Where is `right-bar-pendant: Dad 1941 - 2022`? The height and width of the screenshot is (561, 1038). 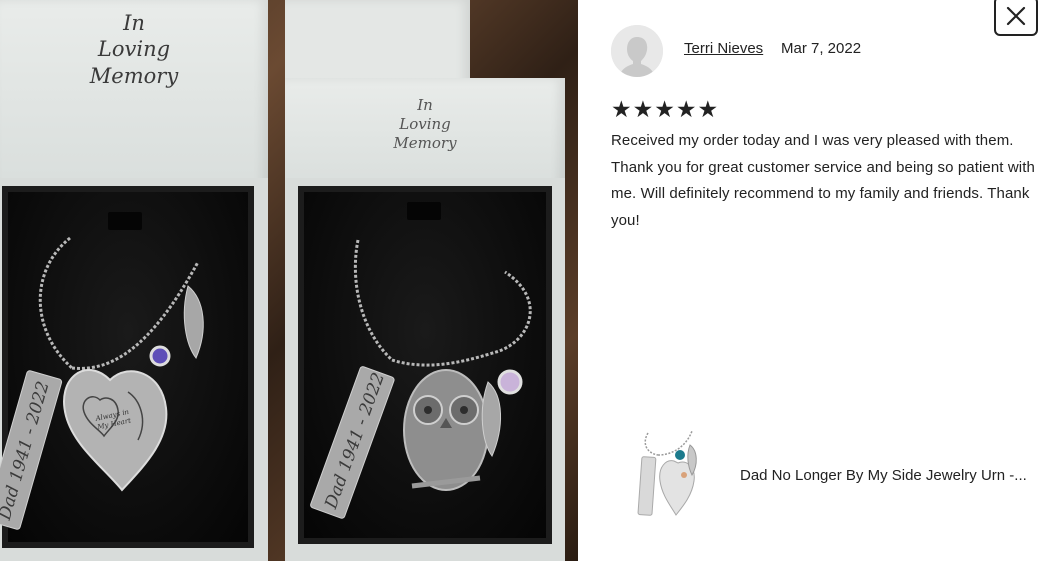
right-bar-pendant: Dad 1941 - 2022 is located at coordinates (352, 442).